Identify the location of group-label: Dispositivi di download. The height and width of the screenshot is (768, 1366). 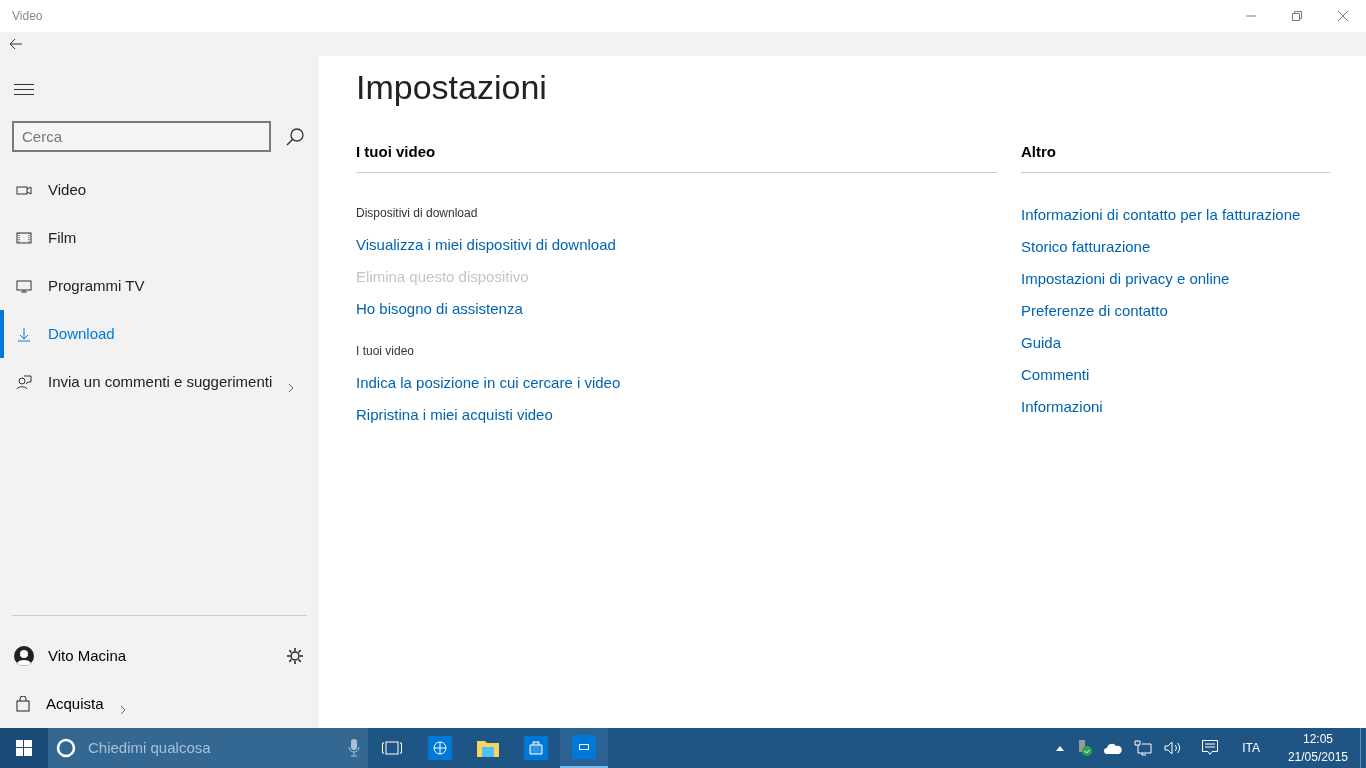
(417, 213).